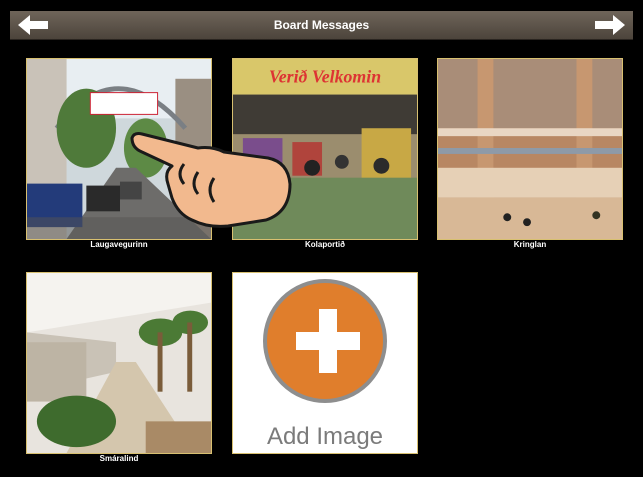 The height and width of the screenshot is (477, 643). What do you see at coordinates (119, 244) in the screenshot?
I see `tile-caption: Laugavegurinn` at bounding box center [119, 244].